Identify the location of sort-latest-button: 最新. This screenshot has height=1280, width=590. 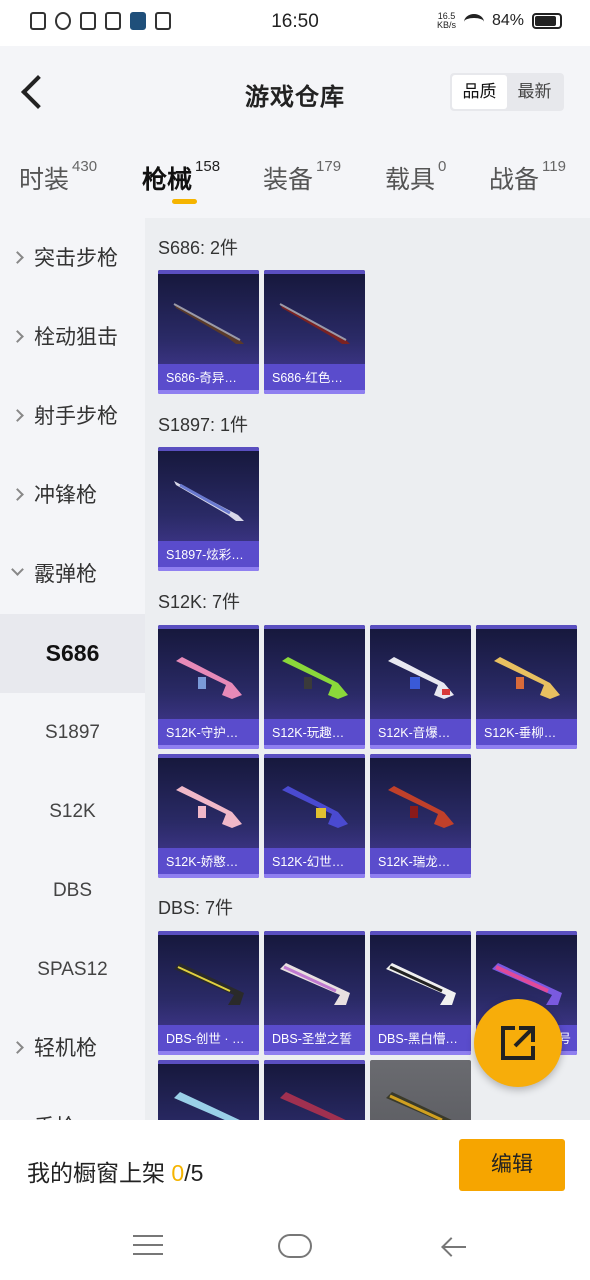
(534, 92).